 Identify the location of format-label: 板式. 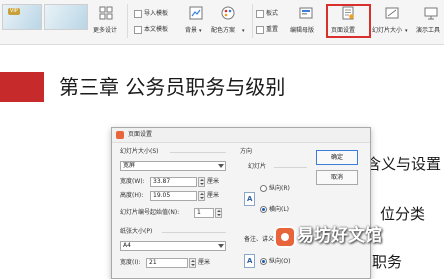
(272, 13).